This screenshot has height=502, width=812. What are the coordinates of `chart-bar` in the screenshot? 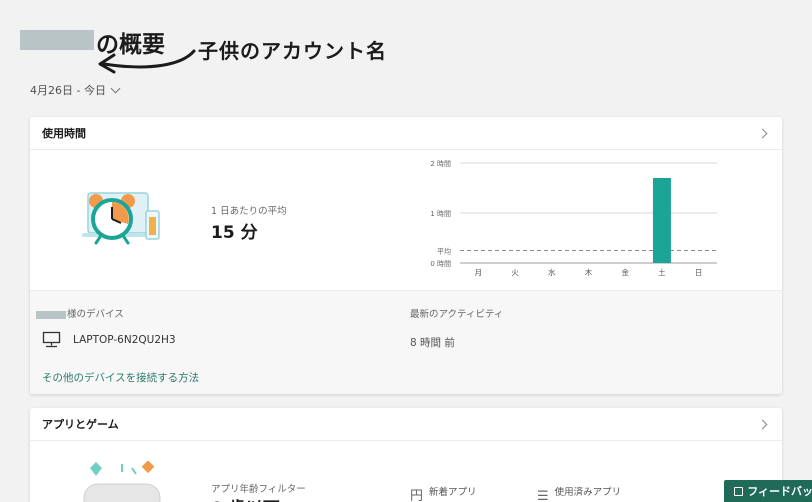 It's located at (661, 220).